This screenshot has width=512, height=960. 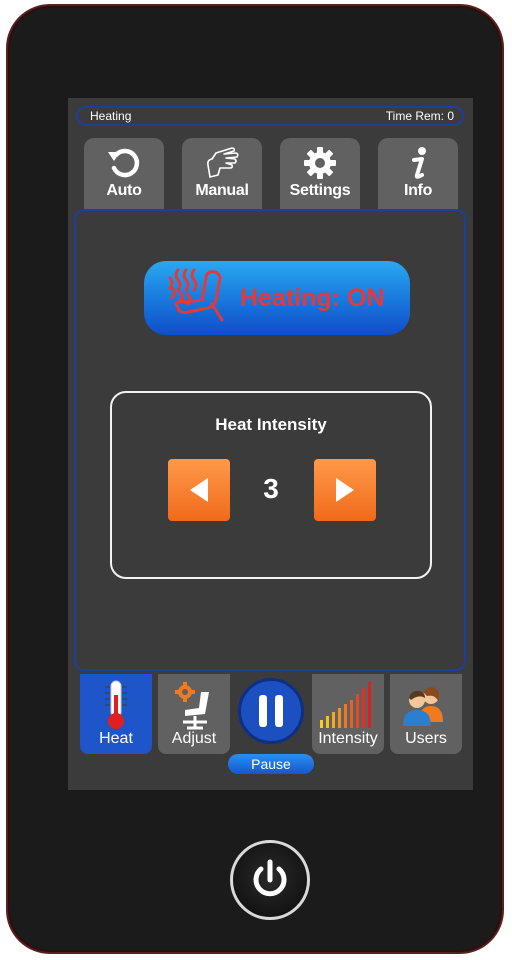 I want to click on nav-users: Users, so click(x=426, y=714).